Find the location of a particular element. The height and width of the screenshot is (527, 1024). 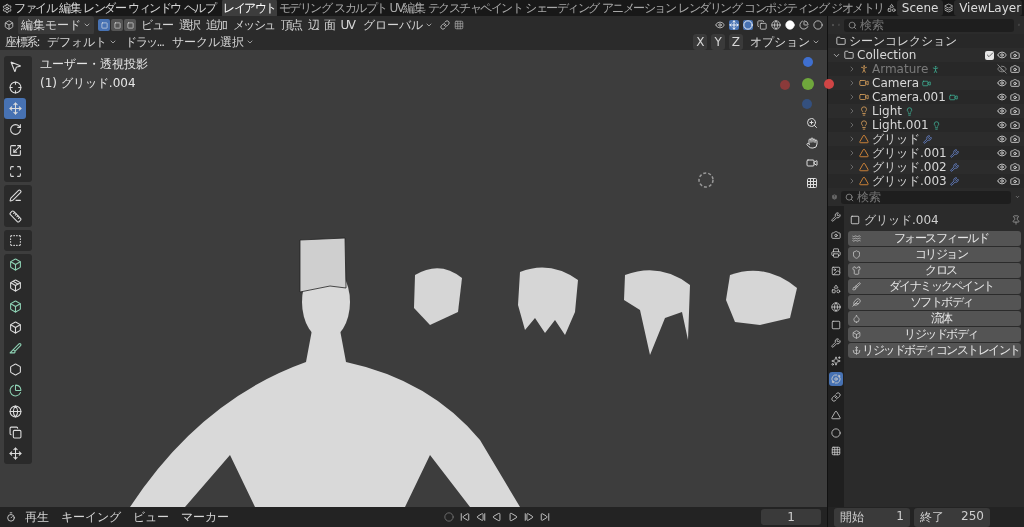

jump-start-icon is located at coordinates (464, 517).